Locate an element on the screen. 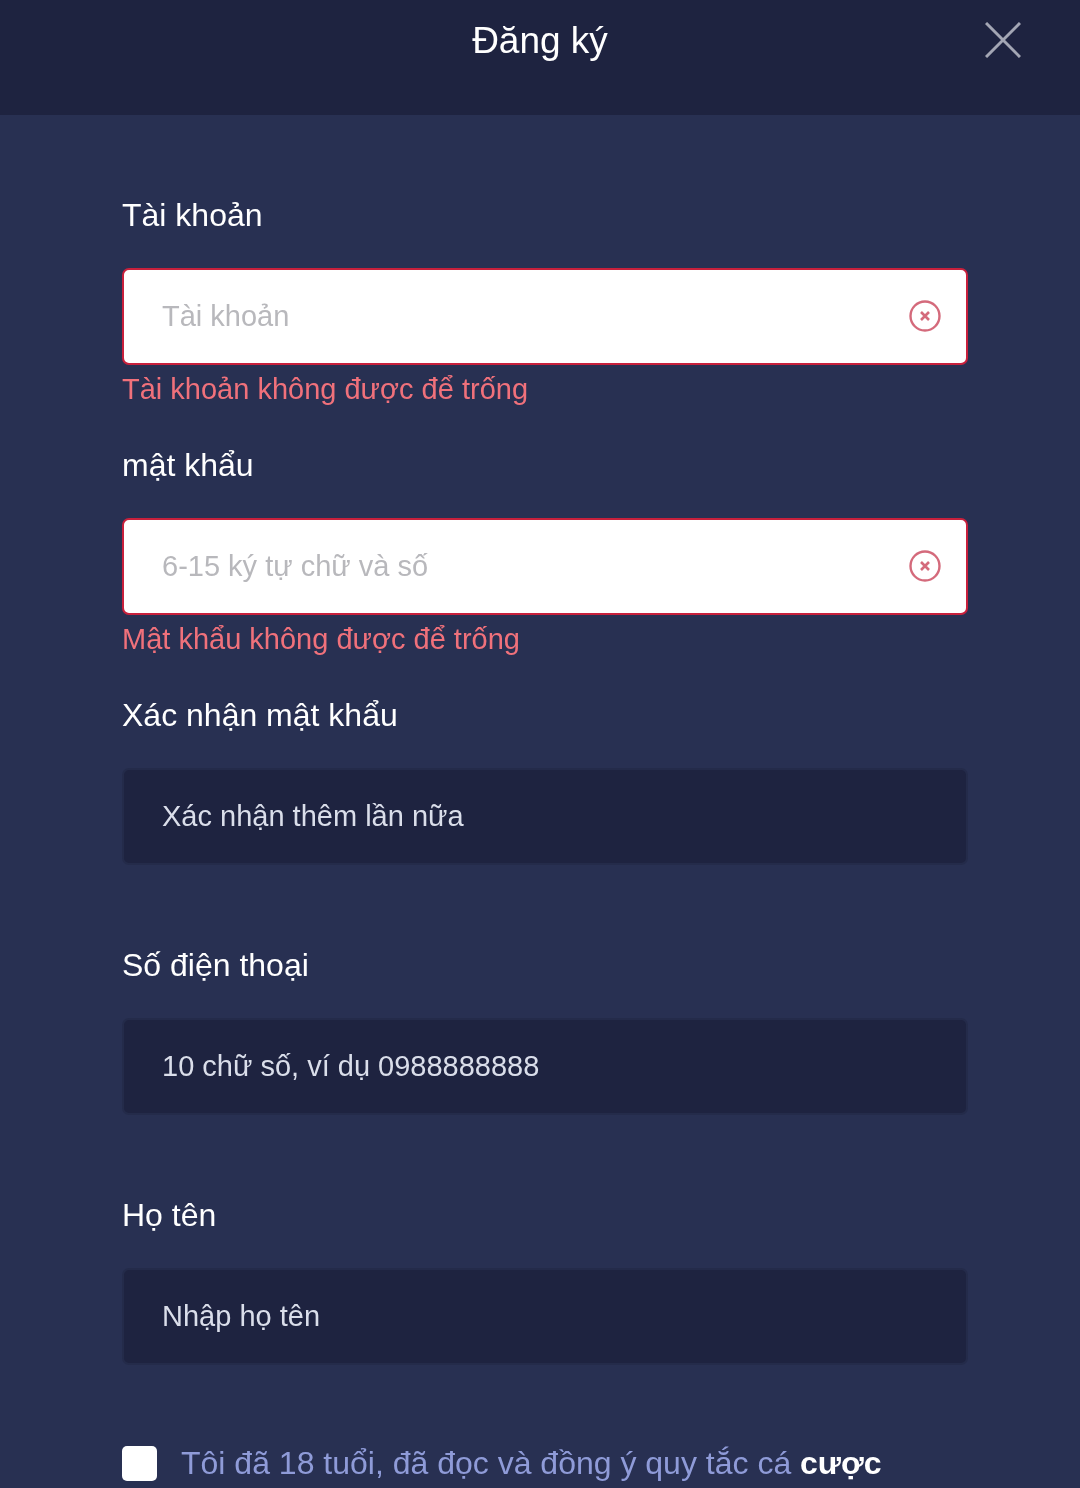 This screenshot has height=1488, width=1080. close-button is located at coordinates (1003, 40).